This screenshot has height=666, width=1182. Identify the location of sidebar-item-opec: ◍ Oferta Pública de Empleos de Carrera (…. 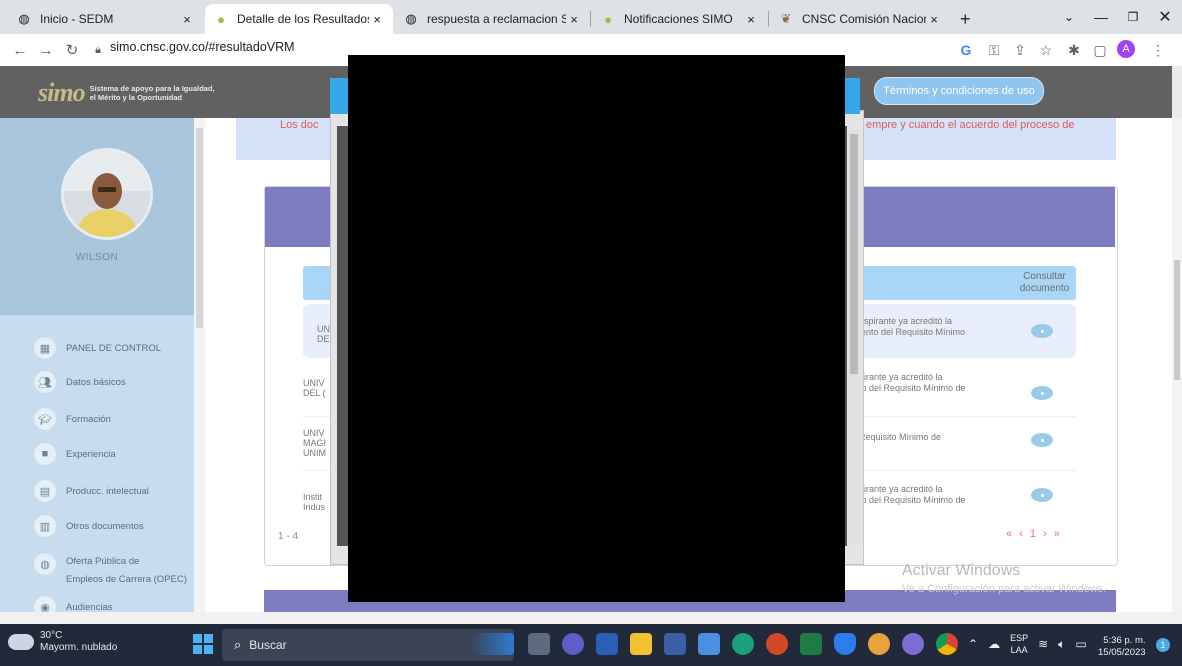
(114, 571).